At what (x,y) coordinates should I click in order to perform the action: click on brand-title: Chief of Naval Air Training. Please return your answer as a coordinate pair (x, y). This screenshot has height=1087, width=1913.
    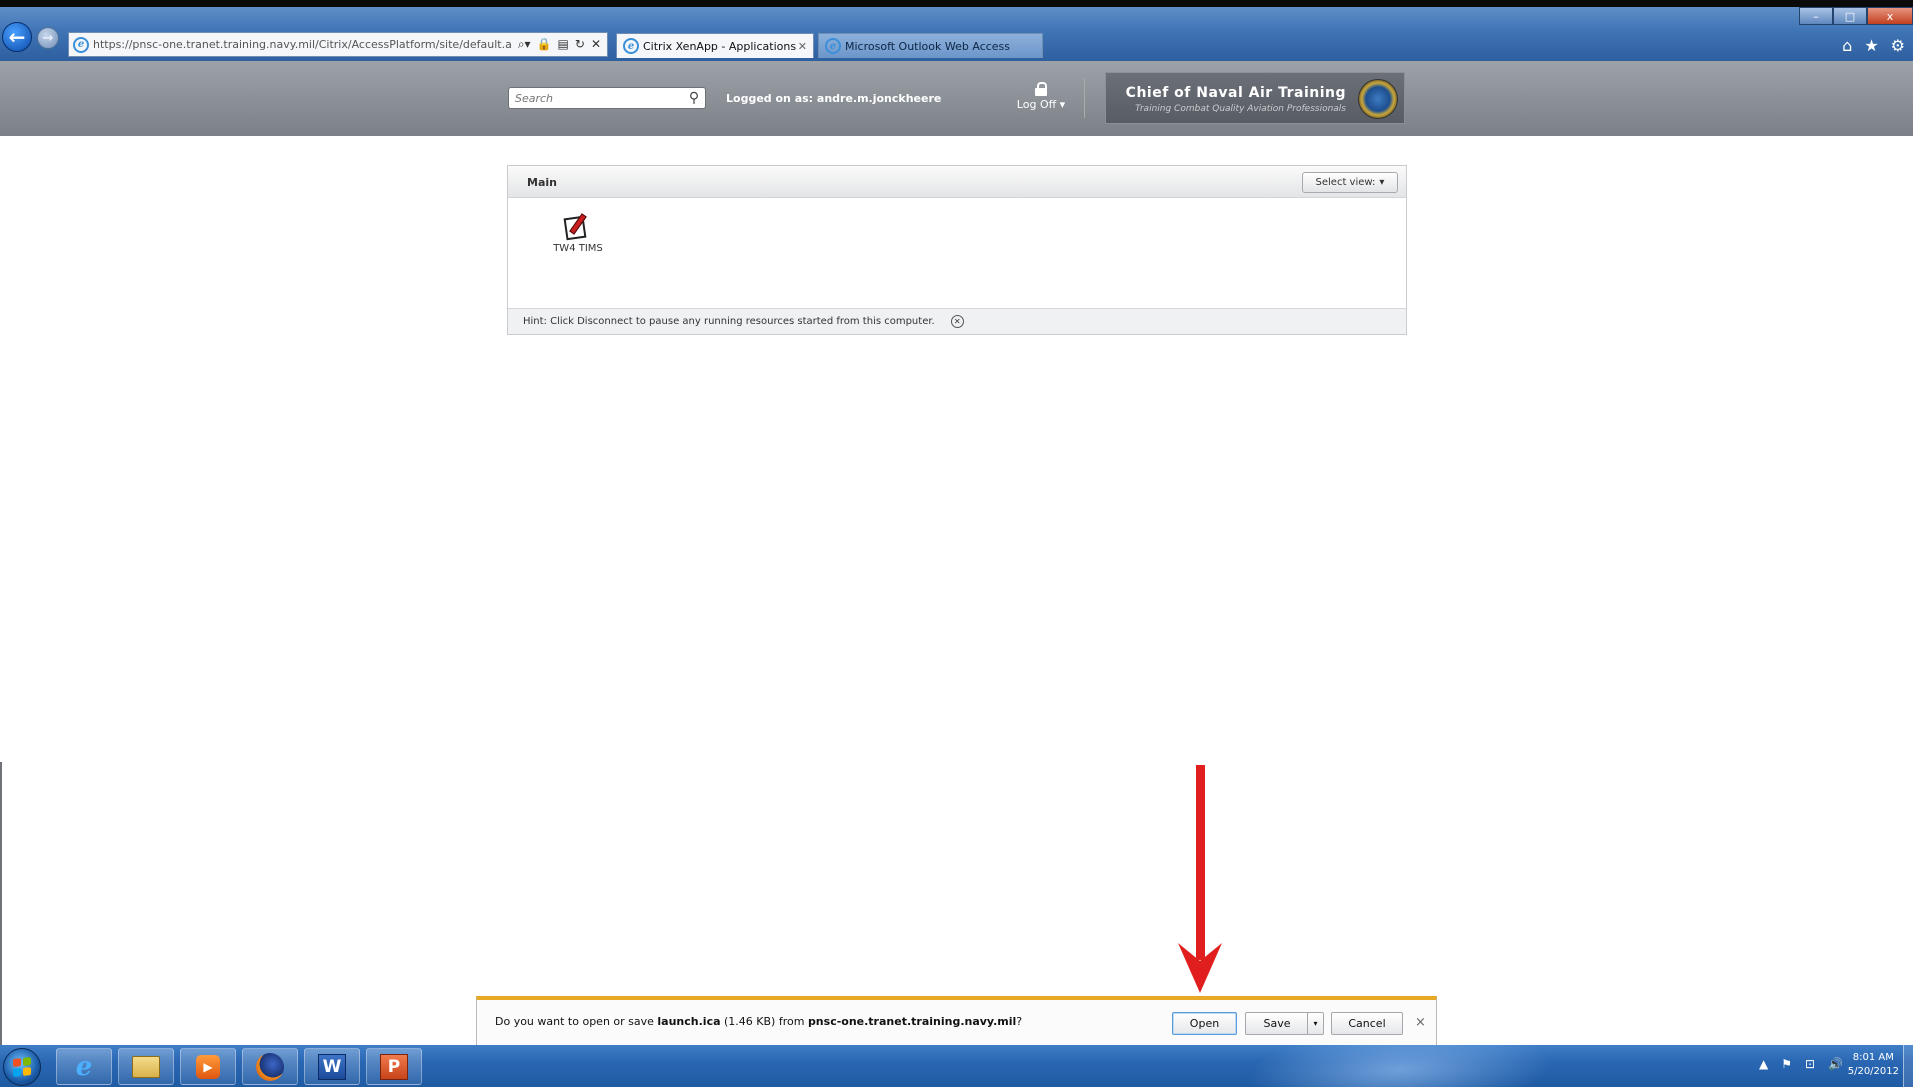
    Looking at the image, I should click on (1235, 93).